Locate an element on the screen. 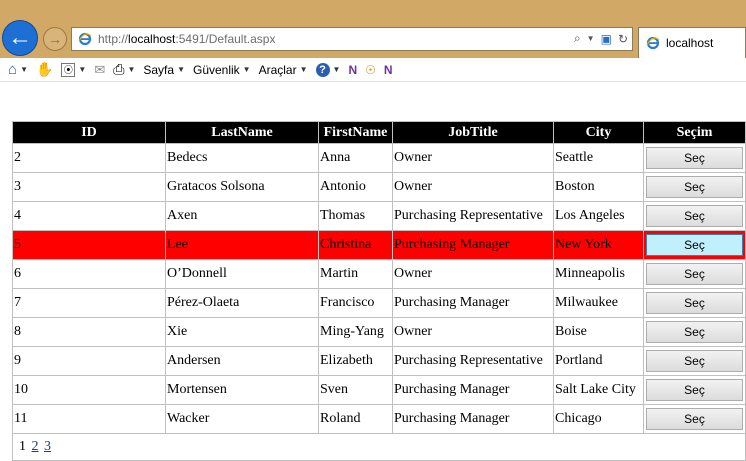 The width and height of the screenshot is (746, 461). rss-icon: ⦿ is located at coordinates (68, 69).